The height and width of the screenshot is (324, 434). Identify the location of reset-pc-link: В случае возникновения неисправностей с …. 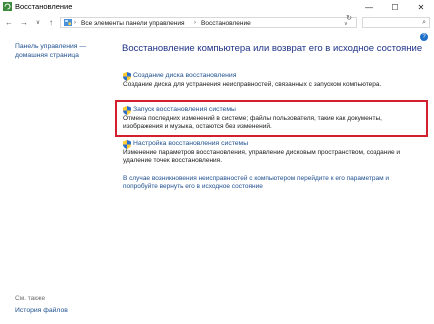
(273, 183).